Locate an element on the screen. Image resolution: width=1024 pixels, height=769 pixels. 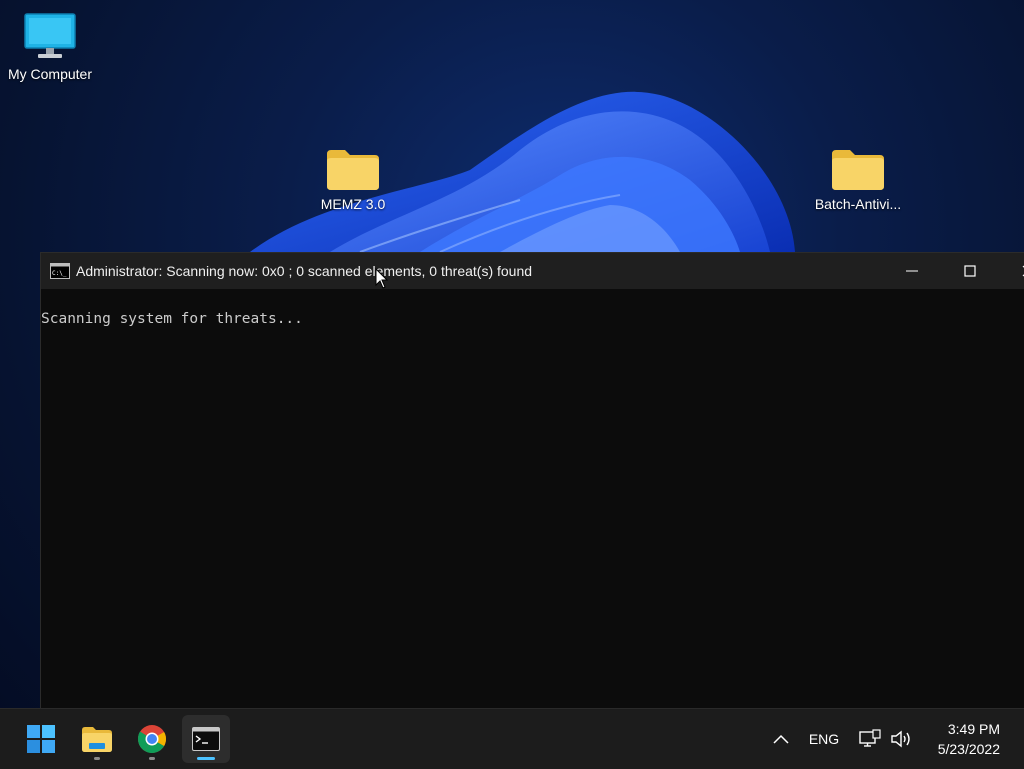
chevron-up-icon is located at coordinates (781, 739).